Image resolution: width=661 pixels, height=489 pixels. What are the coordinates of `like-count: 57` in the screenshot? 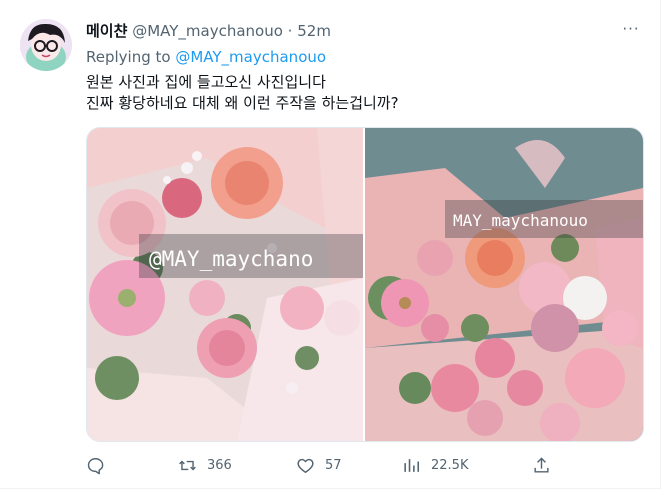 It's located at (333, 465).